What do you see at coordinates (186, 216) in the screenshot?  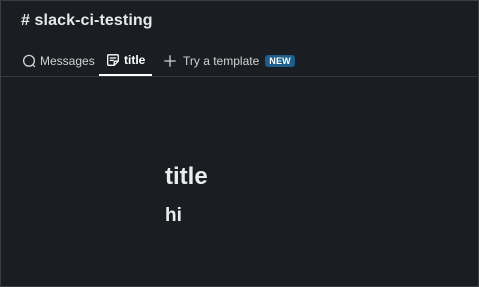 I see `canvas-subheading: hi` at bounding box center [186, 216].